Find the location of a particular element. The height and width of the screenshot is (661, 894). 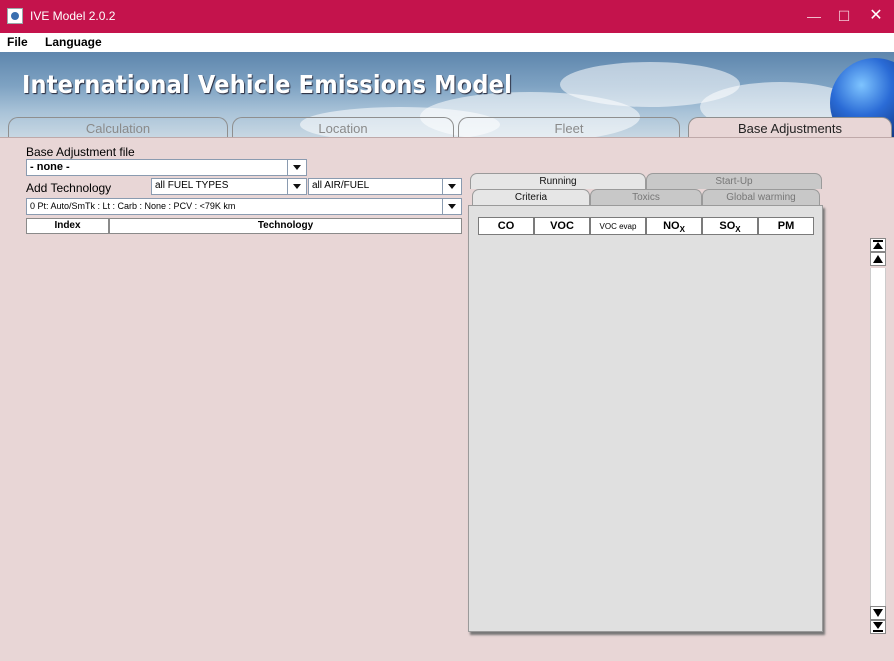

base-adjustment-file-label: Base Adjustment file is located at coordinates (80, 152).